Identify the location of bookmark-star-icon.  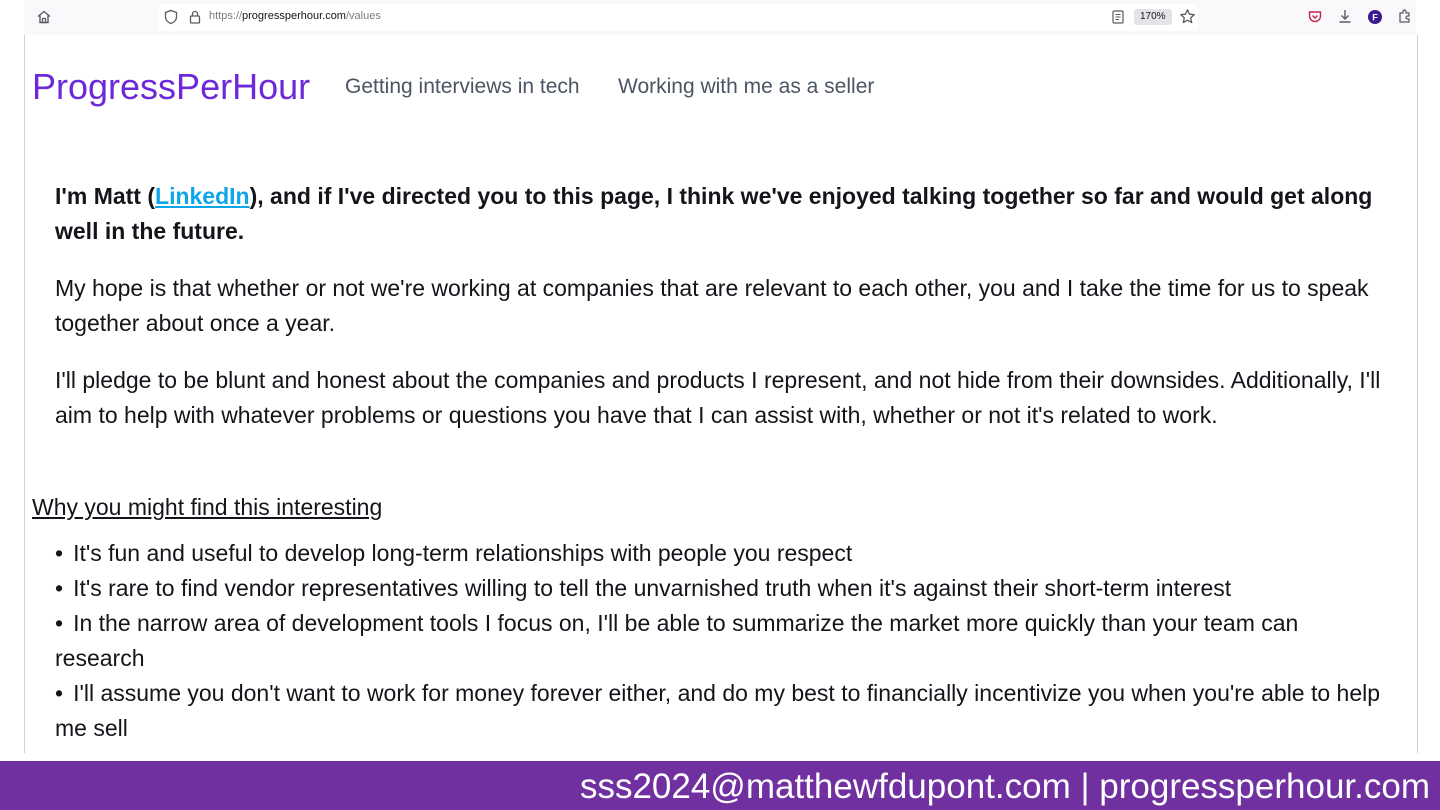
(1187, 16).